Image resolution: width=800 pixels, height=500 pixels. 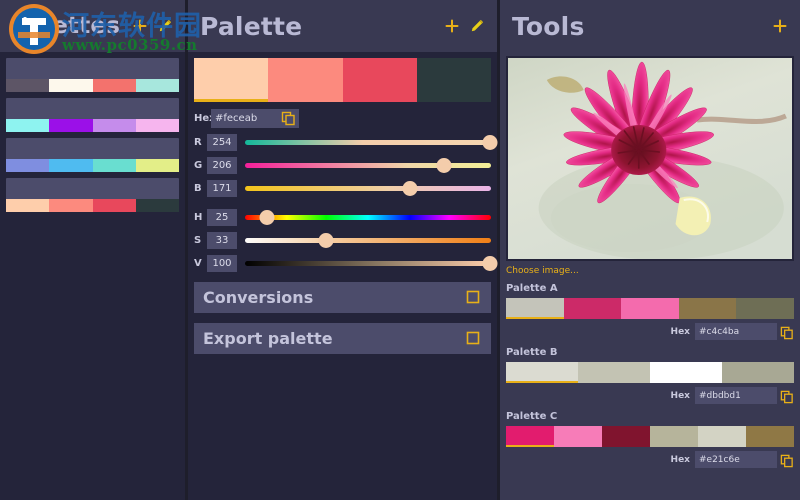 I want to click on slider-row-g: G 206, so click(x=342, y=165).